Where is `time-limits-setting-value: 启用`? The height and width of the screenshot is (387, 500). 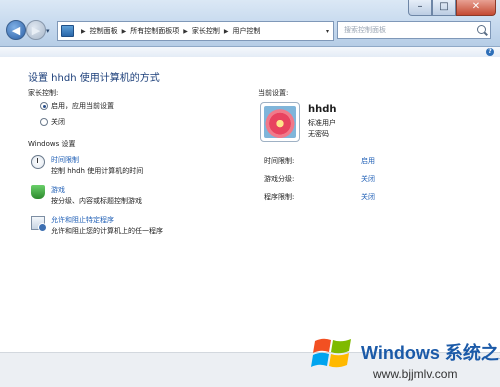
time-limits-setting-value: 启用 is located at coordinates (368, 161).